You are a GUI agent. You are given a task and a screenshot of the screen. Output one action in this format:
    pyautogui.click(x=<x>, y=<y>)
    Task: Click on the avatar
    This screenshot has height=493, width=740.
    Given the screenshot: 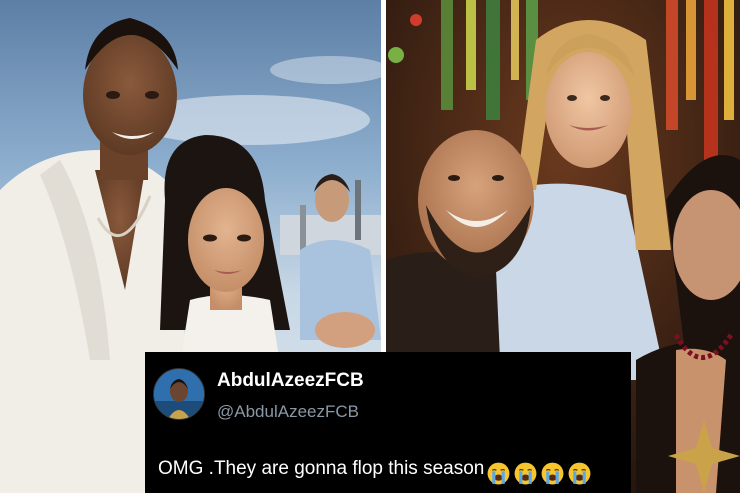 What is the action you would take?
    pyautogui.click(x=179, y=394)
    